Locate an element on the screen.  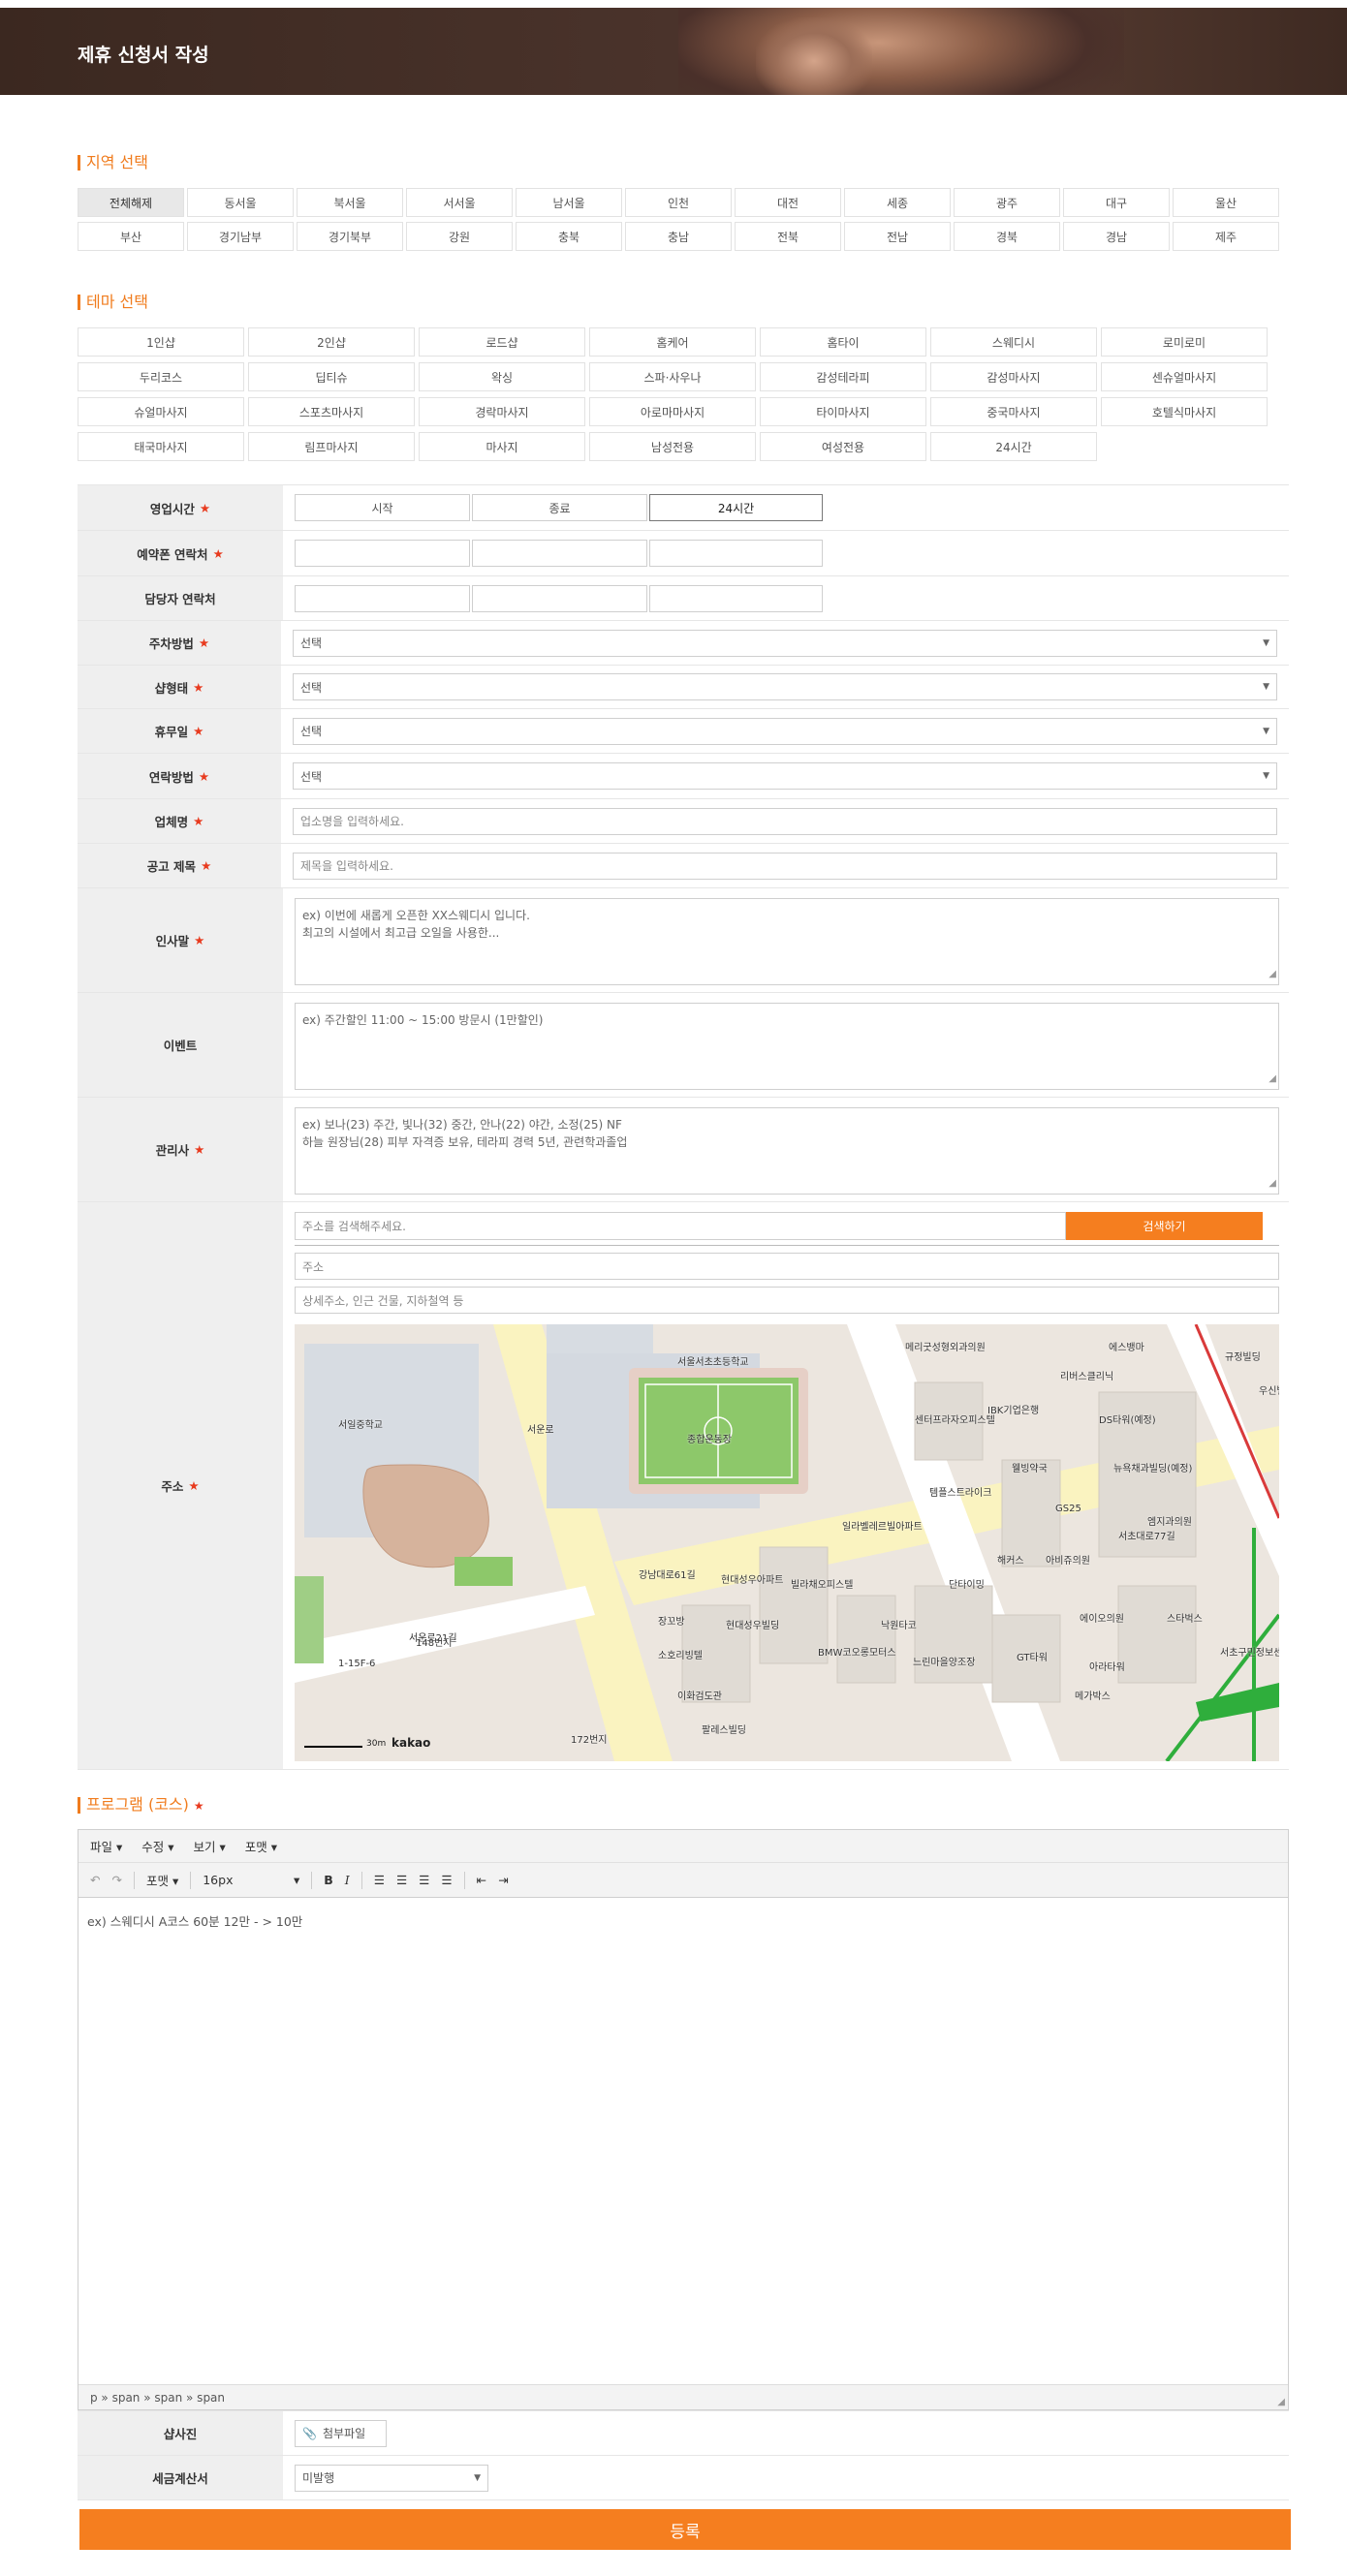
holiday-select: 선택 ▼ is located at coordinates (785, 731).